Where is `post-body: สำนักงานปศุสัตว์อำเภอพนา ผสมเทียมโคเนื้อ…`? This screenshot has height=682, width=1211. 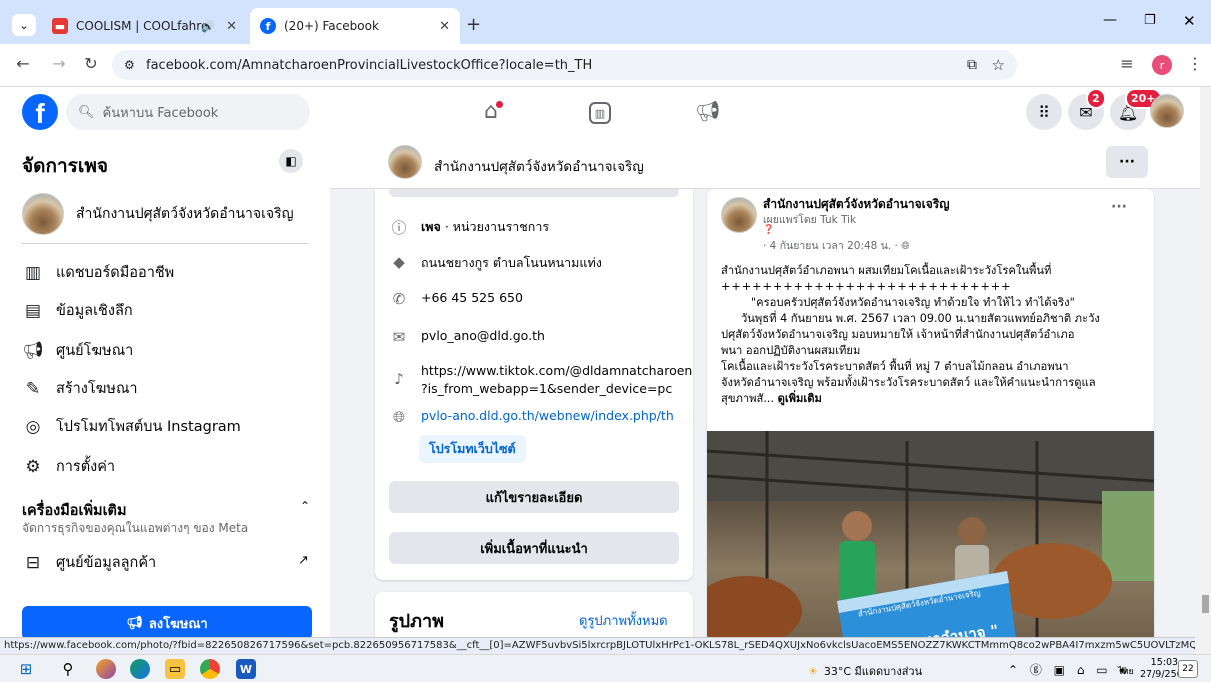
post-body: สำนักงานปศุสัตว์อำเภอพนา ผสมเทียมโคเนื้อ… is located at coordinates (933, 335).